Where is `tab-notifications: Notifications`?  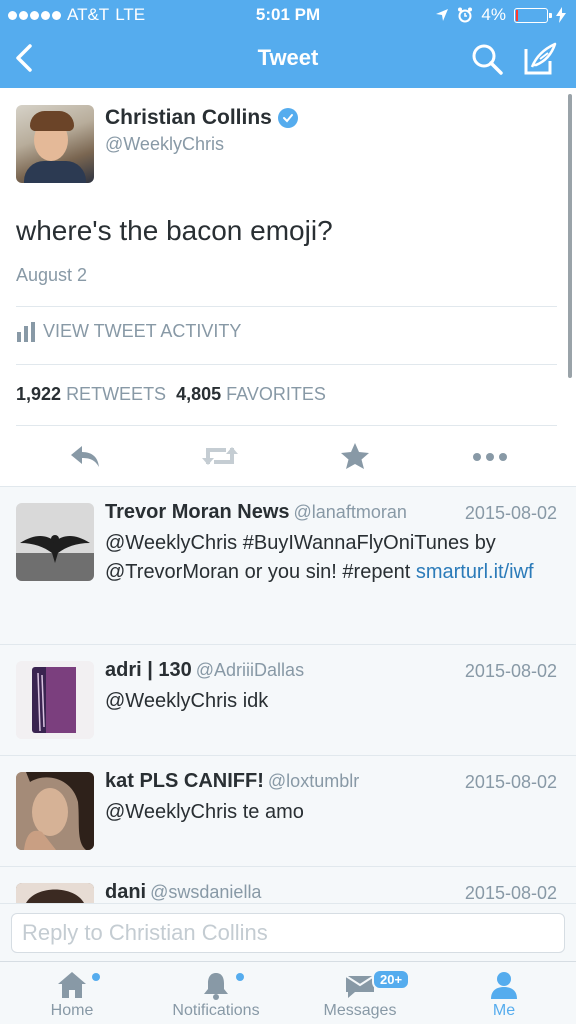 tab-notifications: Notifications is located at coordinates (216, 993).